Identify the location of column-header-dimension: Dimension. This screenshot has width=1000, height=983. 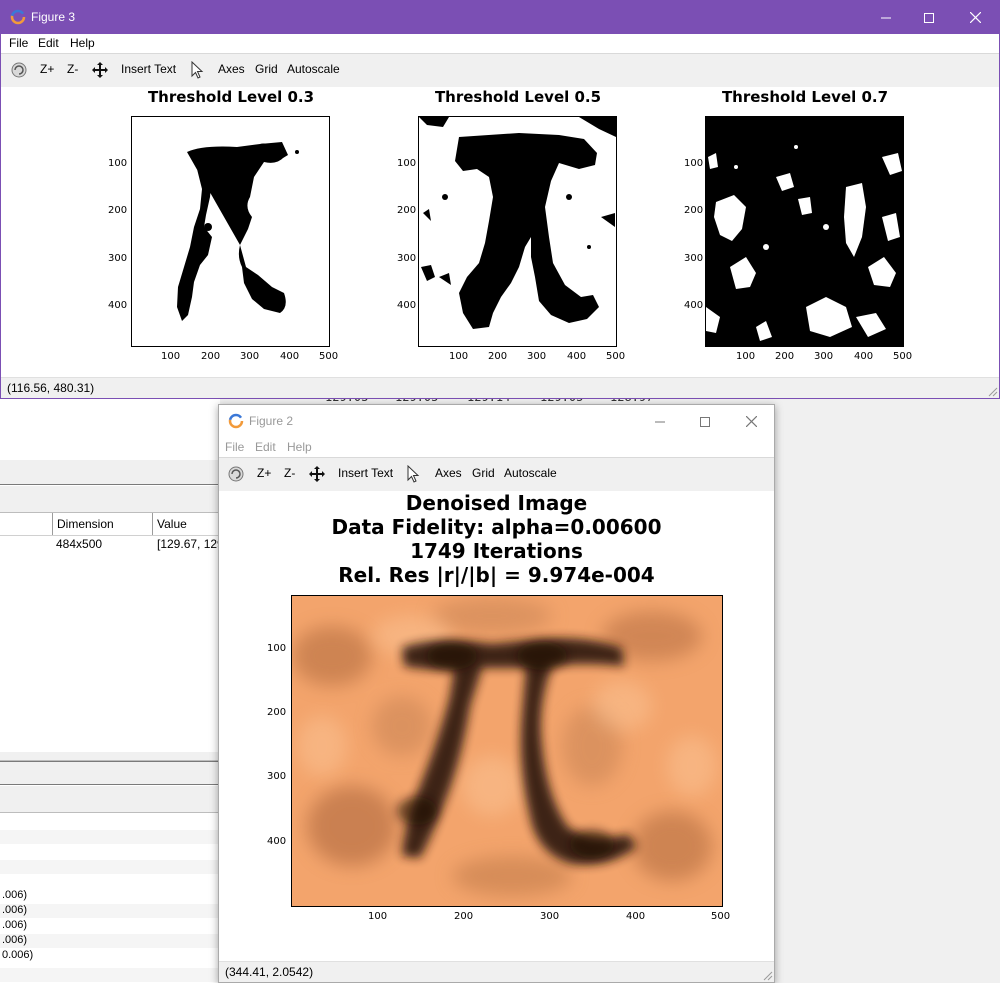
(85, 524).